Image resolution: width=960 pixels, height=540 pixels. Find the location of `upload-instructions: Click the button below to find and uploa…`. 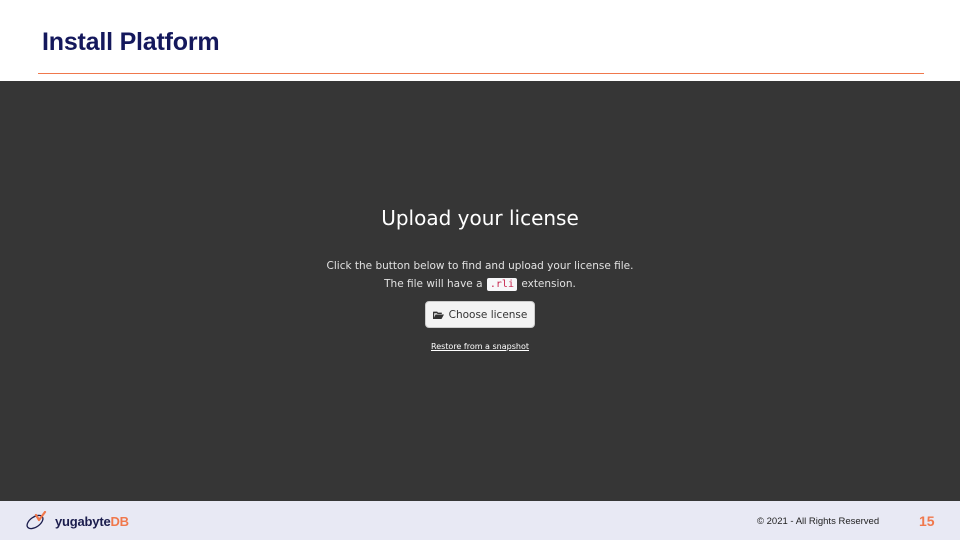

upload-instructions: Click the button below to find and uploa… is located at coordinates (480, 275).